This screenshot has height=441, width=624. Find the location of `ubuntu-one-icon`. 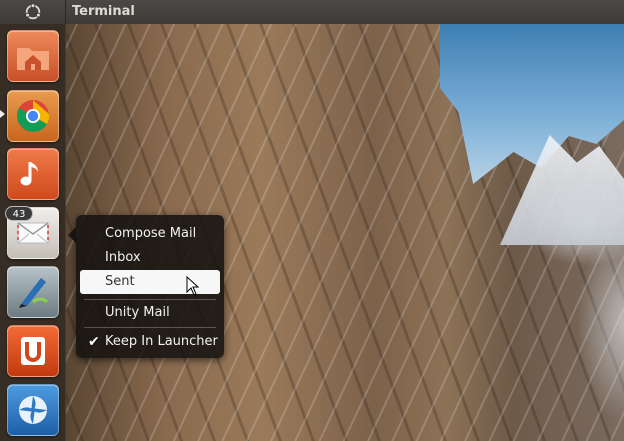

ubuntu-one-icon is located at coordinates (33, 351).